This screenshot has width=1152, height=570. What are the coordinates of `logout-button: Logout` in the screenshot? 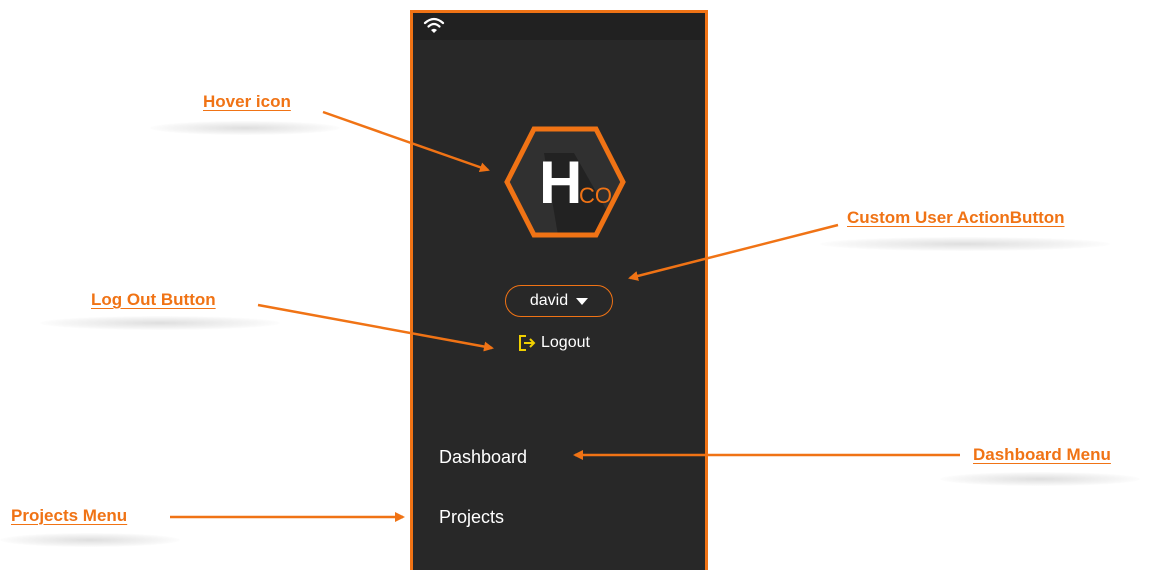 It's located at (553, 343).